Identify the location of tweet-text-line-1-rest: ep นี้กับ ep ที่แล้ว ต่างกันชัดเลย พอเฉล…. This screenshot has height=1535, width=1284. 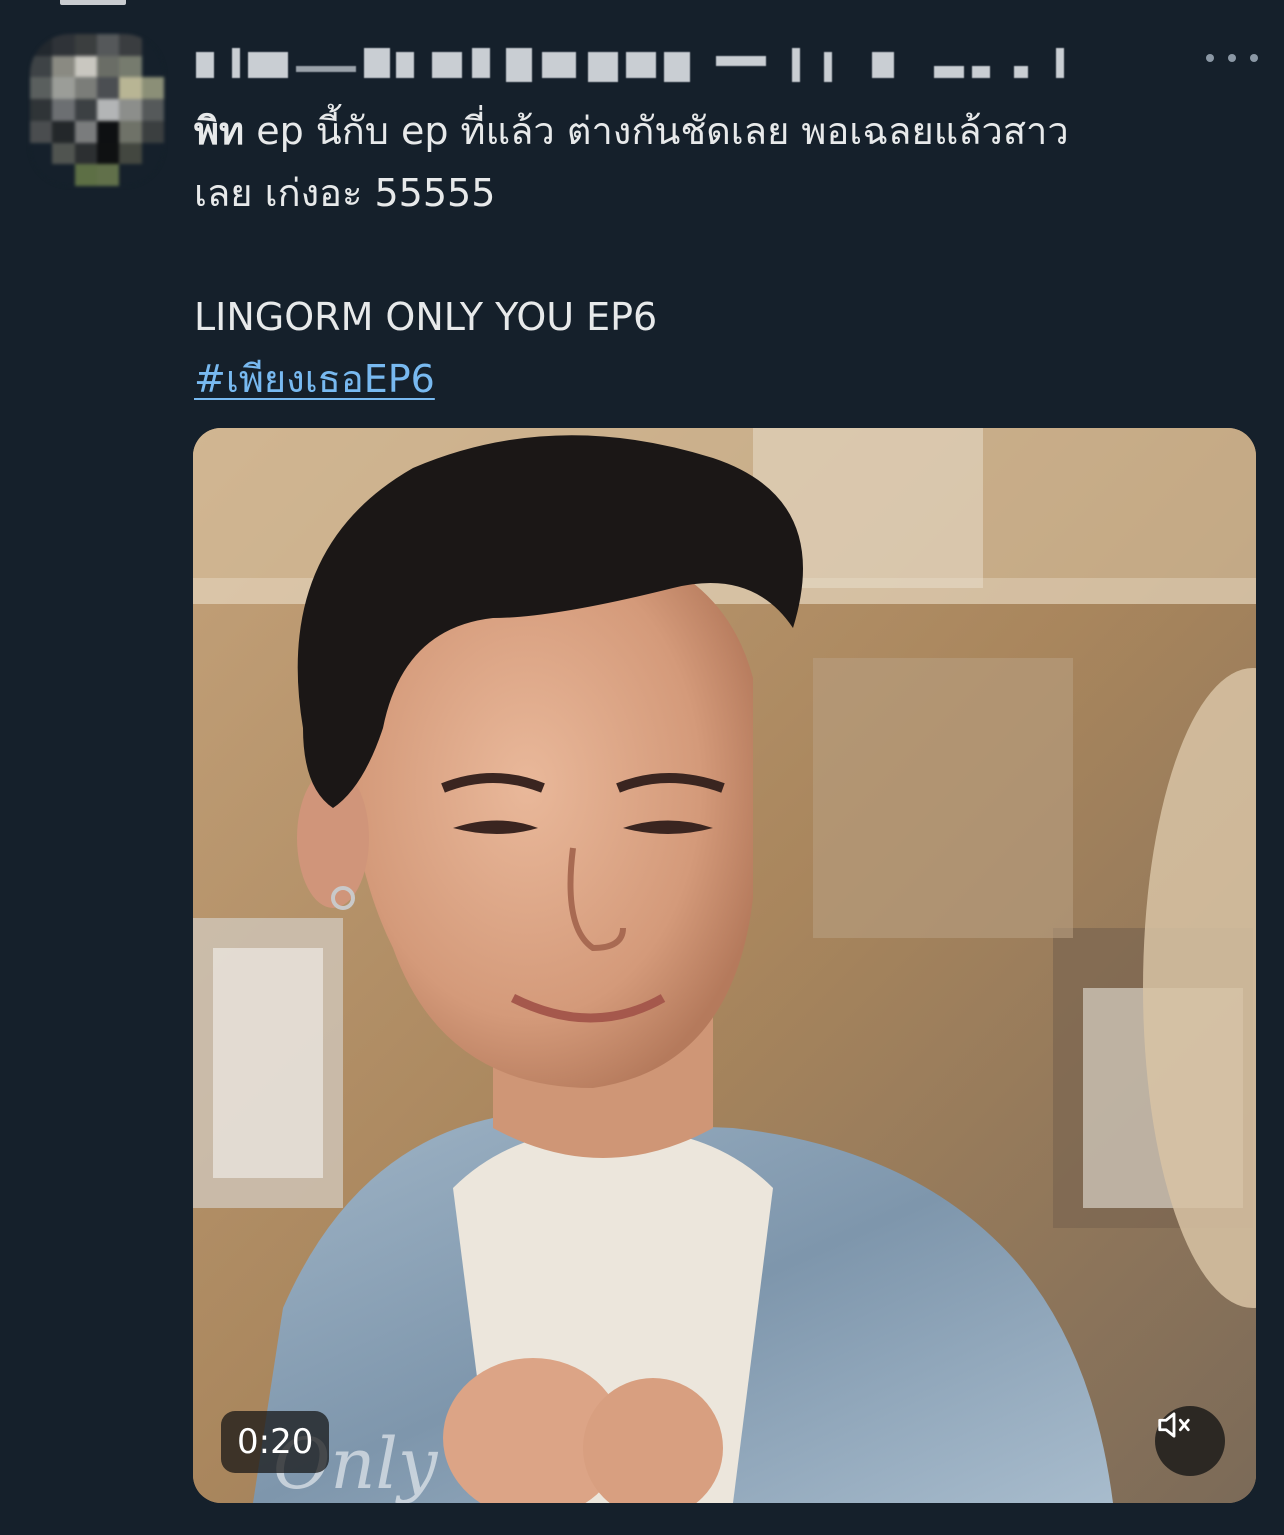
(656, 131).